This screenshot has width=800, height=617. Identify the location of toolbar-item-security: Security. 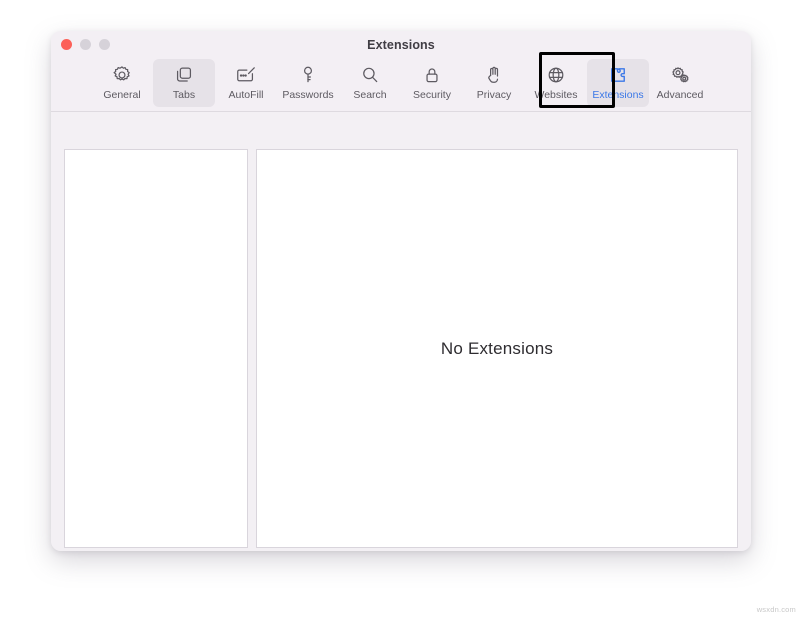
(432, 83).